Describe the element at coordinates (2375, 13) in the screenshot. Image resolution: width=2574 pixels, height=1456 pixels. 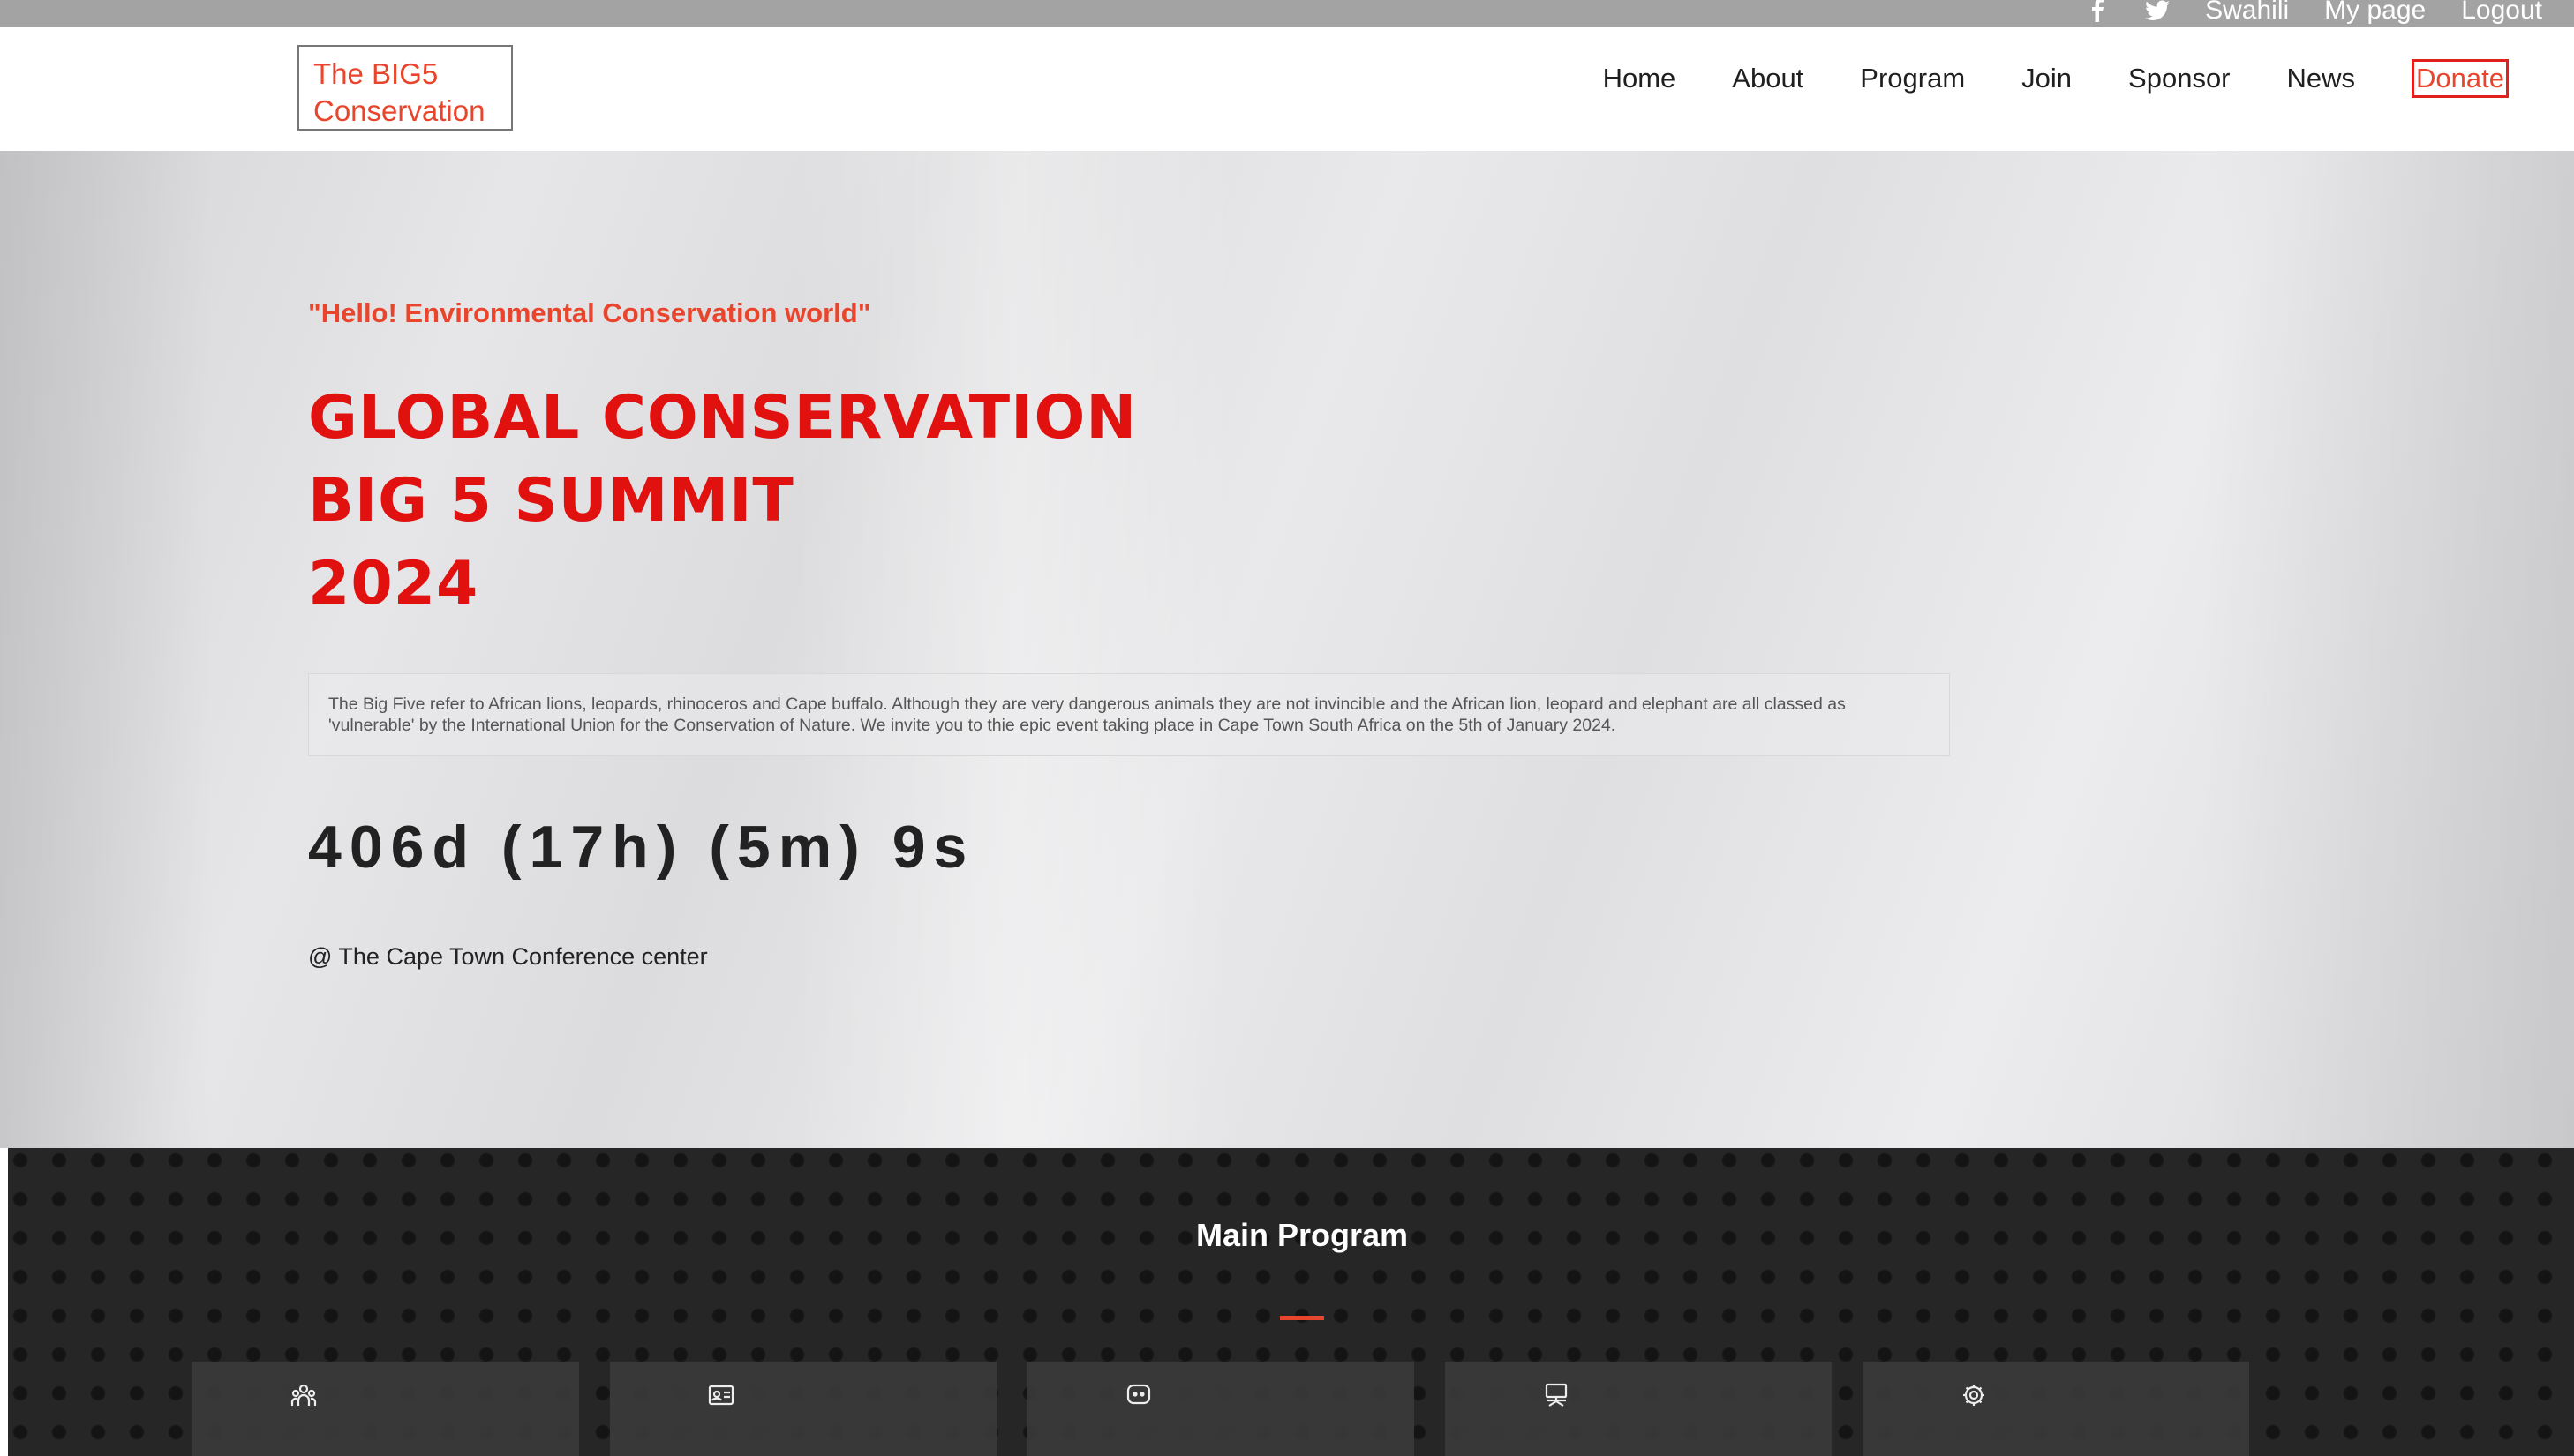
I see `my-page-link: My page` at that location.